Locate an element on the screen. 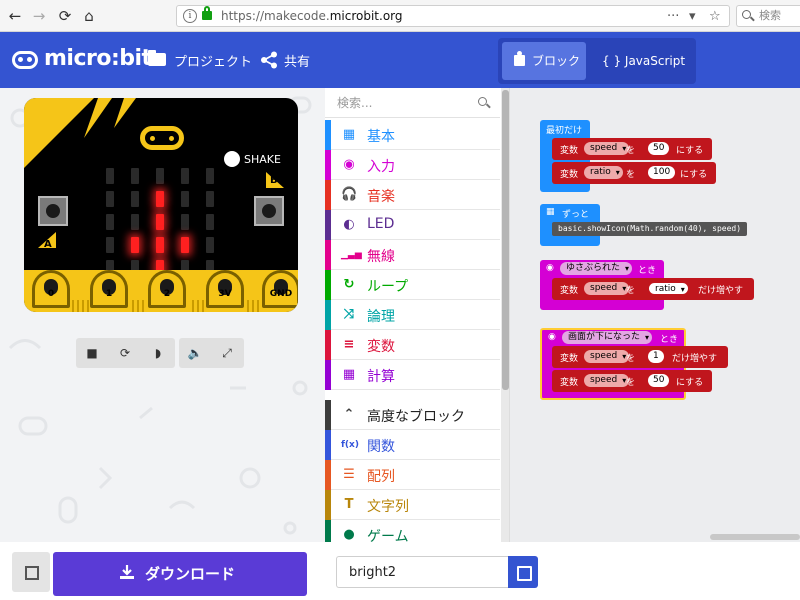 The width and height of the screenshot is (800, 600). toolbox-category-10: f(x) 関数 is located at coordinates (412, 445).